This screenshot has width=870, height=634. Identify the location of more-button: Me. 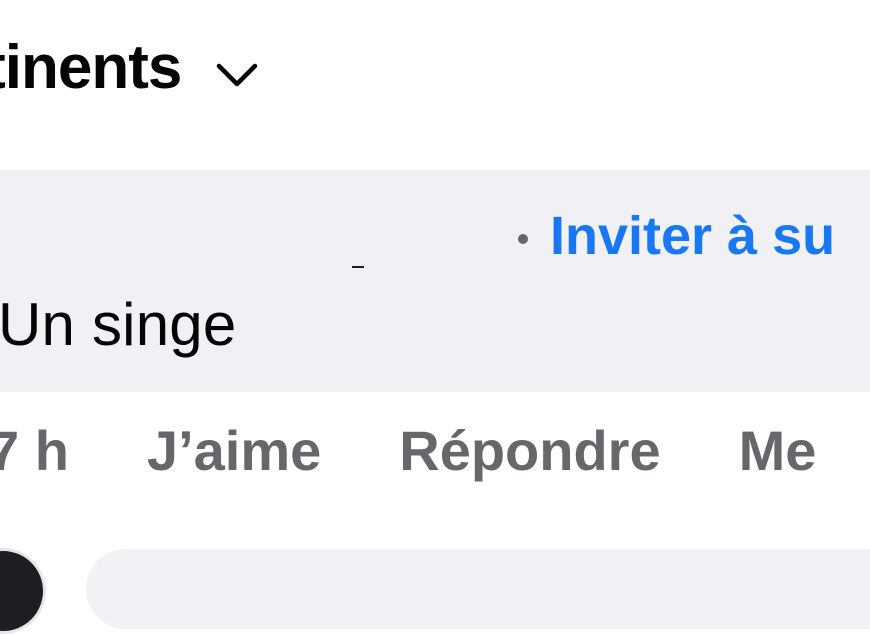
(778, 450).